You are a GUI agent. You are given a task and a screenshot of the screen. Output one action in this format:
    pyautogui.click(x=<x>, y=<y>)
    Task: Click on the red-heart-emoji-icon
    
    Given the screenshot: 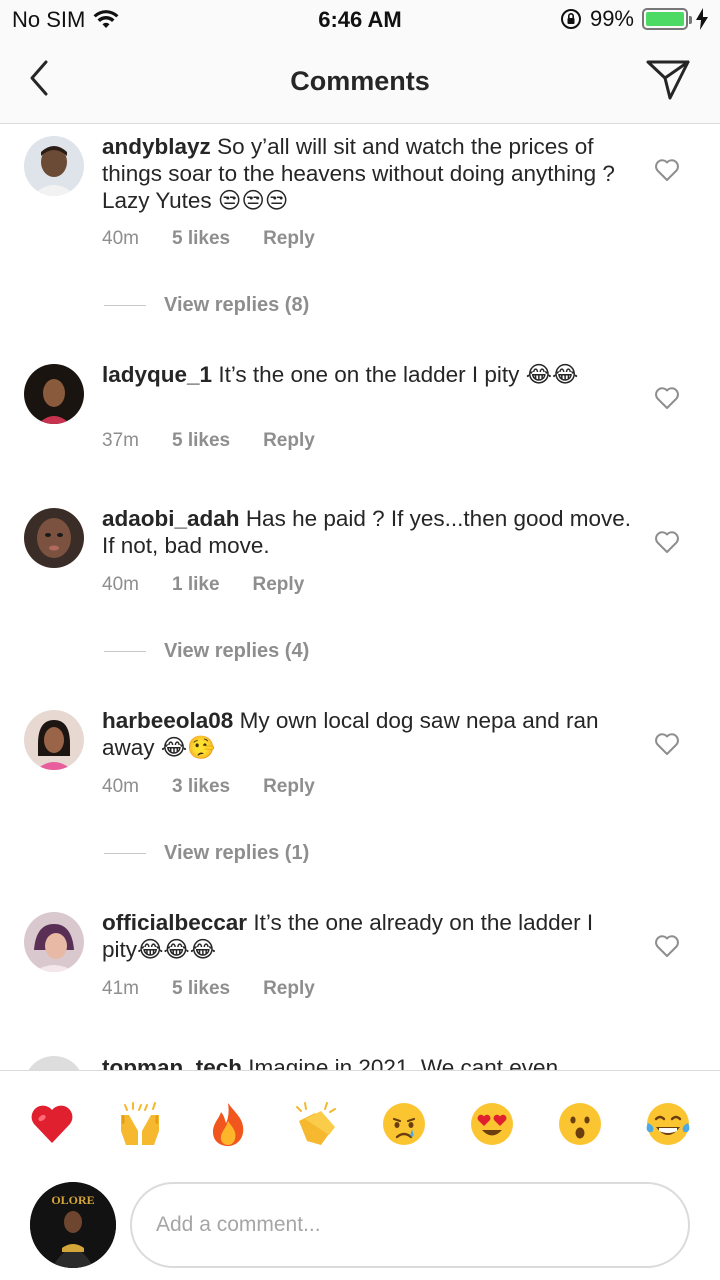 What is the action you would take?
    pyautogui.click(x=52, y=1124)
    